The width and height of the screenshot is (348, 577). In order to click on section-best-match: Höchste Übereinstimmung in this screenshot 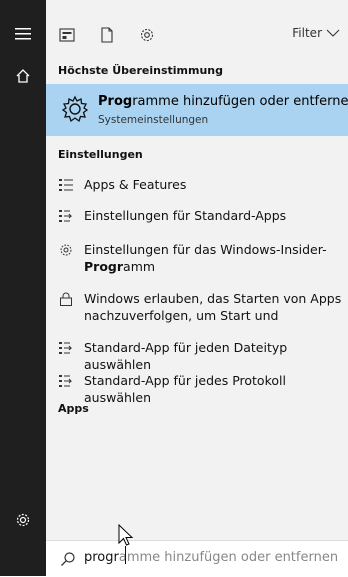, I will do `click(140, 70)`.